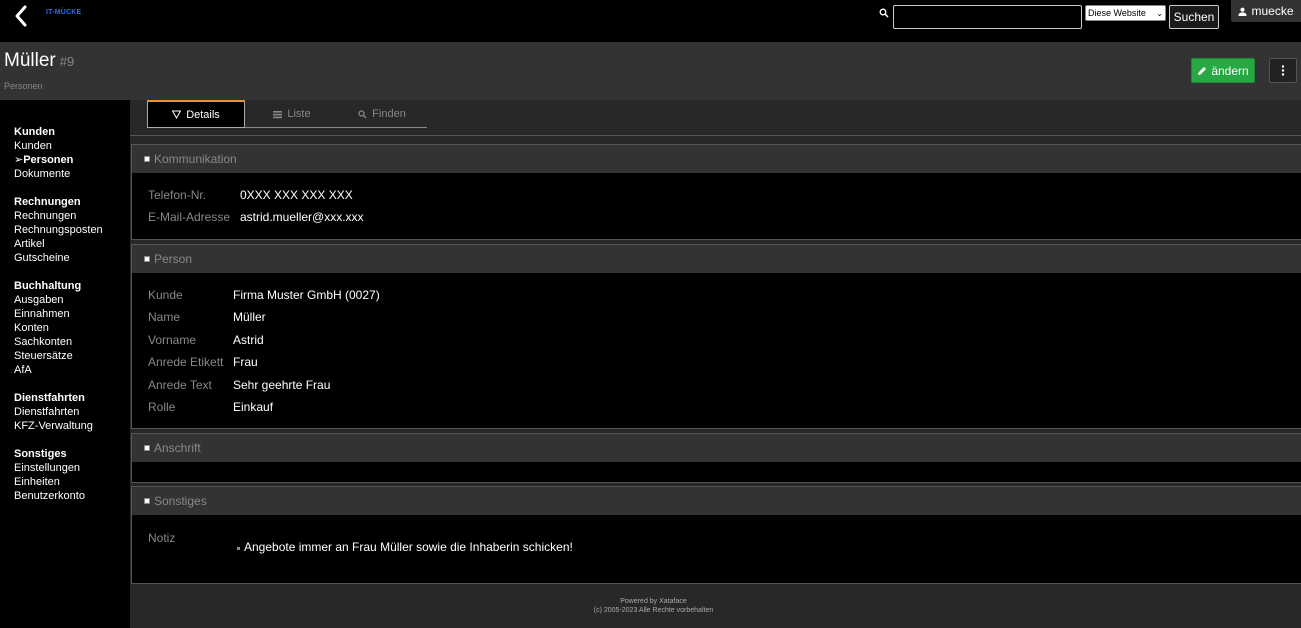 The image size is (1301, 628). Describe the element at coordinates (40, 454) in the screenshot. I see `nav-heading: Sonstiges` at that location.